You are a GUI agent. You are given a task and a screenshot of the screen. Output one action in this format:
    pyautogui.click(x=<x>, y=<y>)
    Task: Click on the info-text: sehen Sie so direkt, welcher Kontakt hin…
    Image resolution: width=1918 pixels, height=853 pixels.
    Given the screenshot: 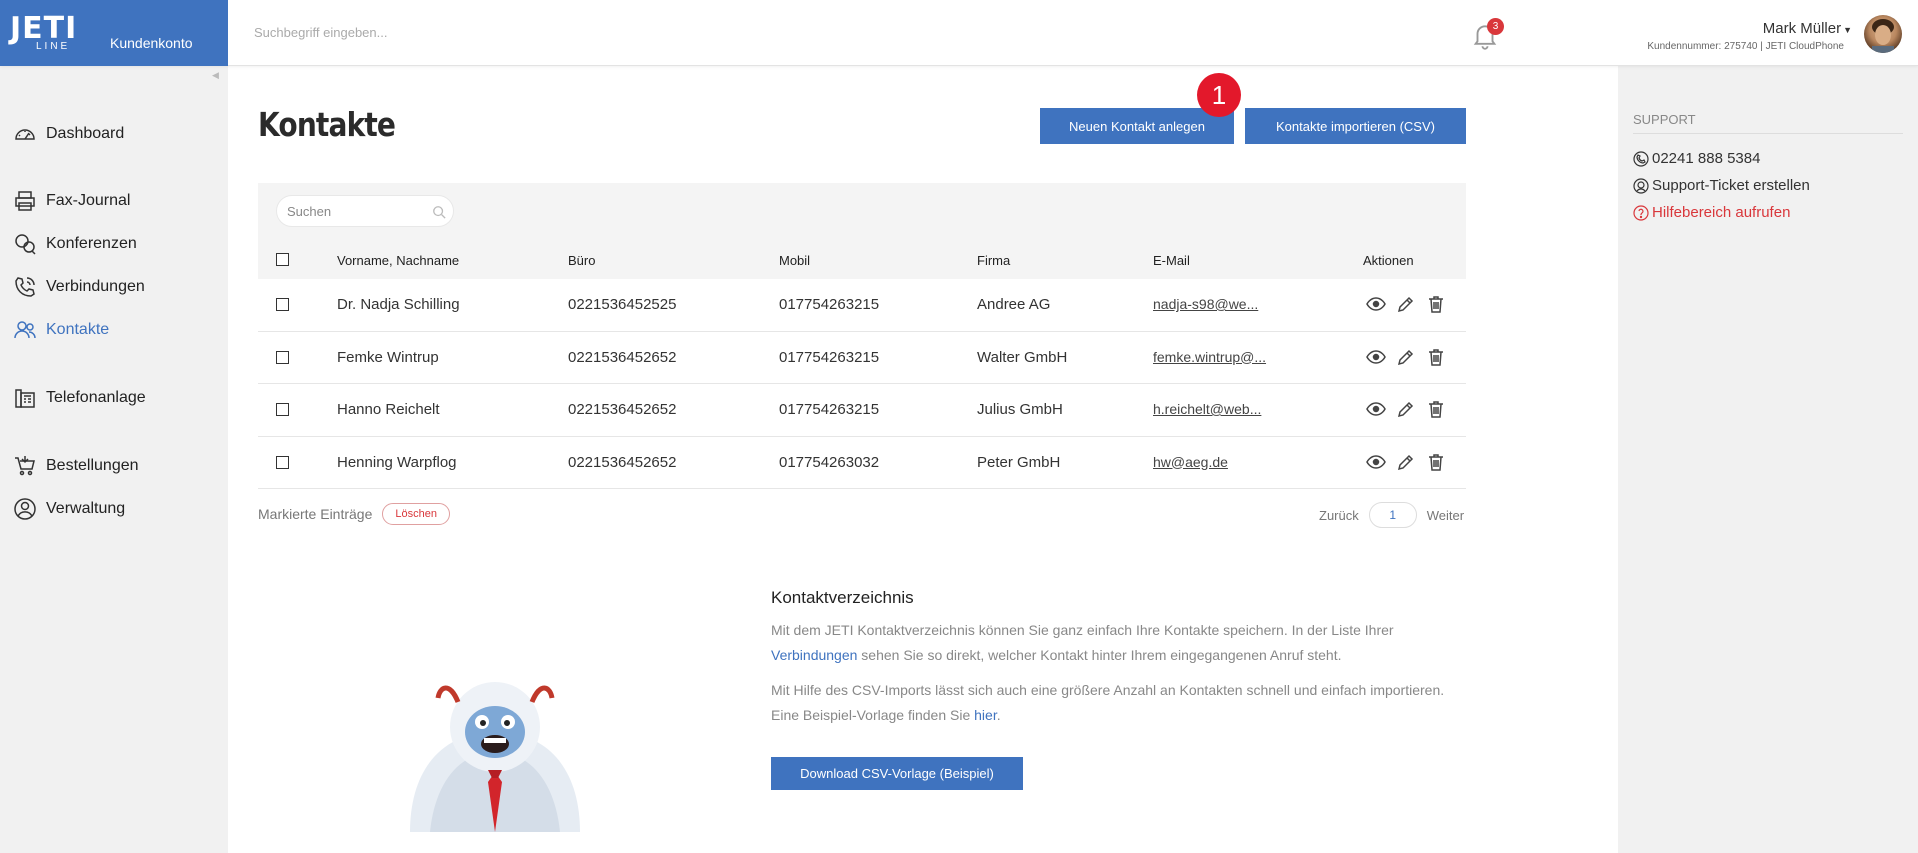 What is the action you would take?
    pyautogui.click(x=1099, y=655)
    